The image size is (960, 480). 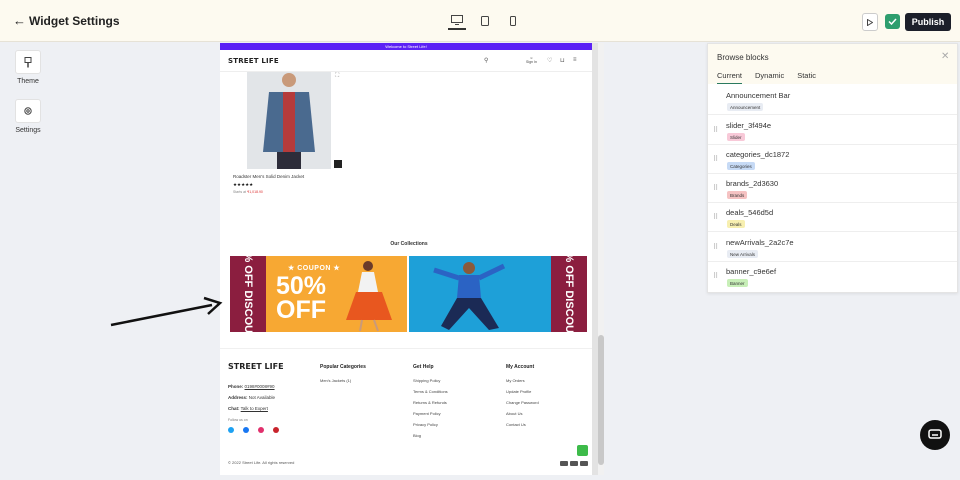 What do you see at coordinates (268, 176) in the screenshot?
I see `product-name: Roadster Men's Solid Denim Jacket` at bounding box center [268, 176].